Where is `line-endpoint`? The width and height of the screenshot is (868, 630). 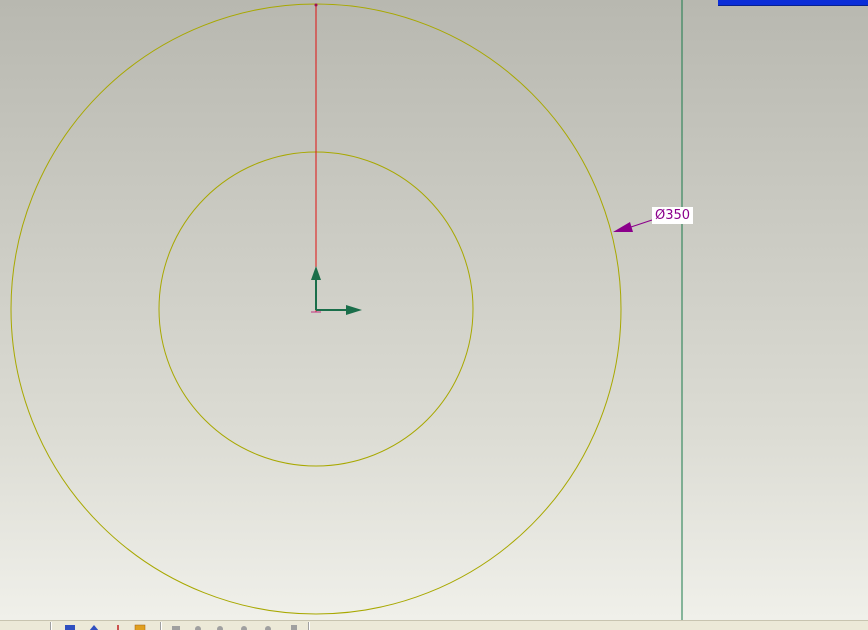
line-endpoint is located at coordinates (316, 5).